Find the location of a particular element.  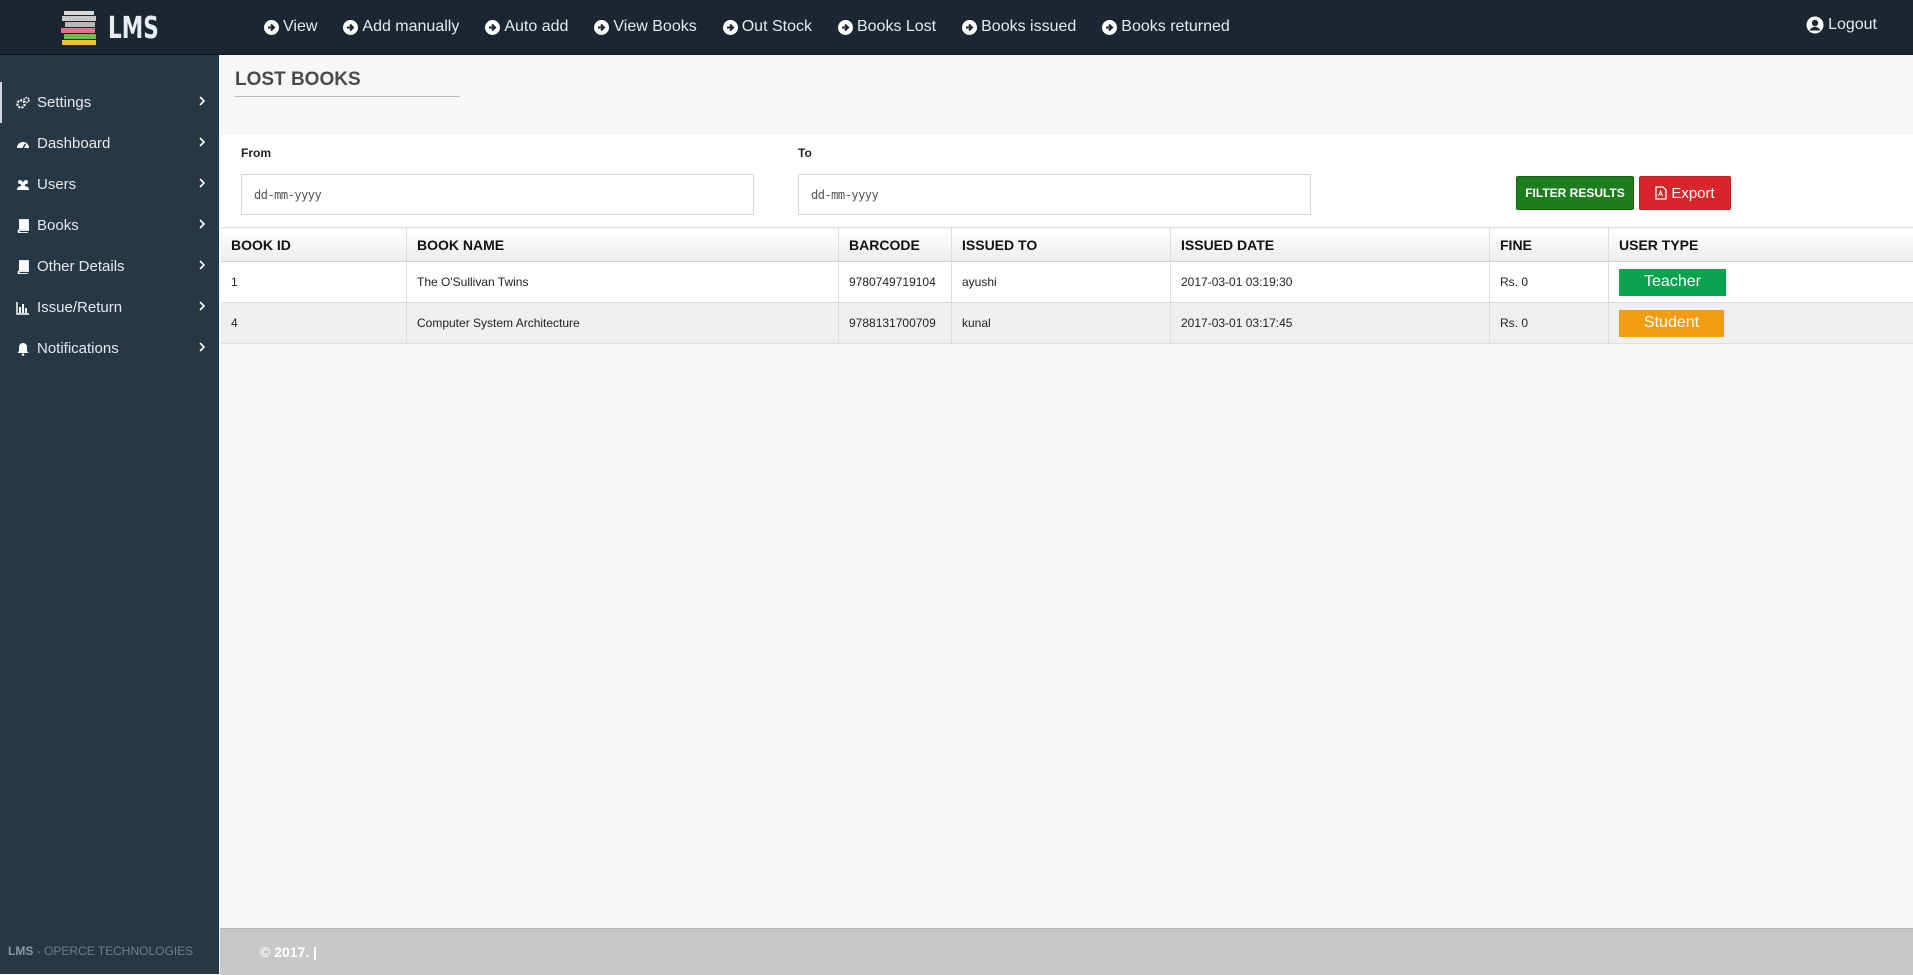

brand: LMS is located at coordinates (140, 28).